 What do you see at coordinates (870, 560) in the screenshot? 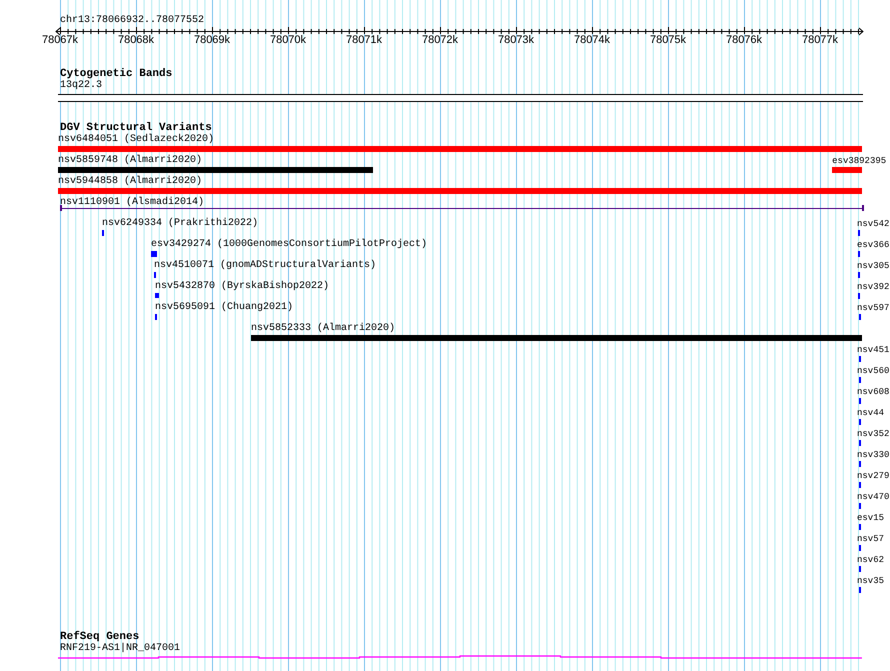
I see `variant-label: nsv62` at bounding box center [870, 560].